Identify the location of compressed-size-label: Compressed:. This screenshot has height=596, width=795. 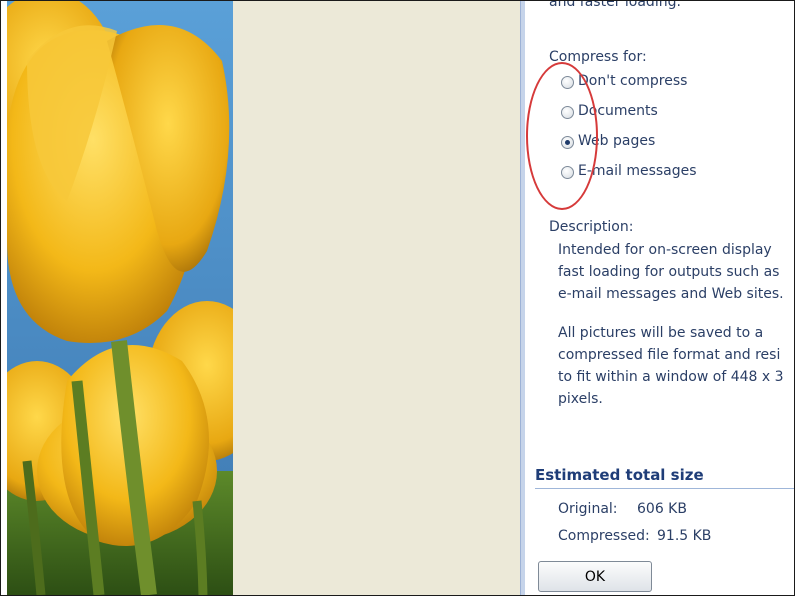
(604, 536).